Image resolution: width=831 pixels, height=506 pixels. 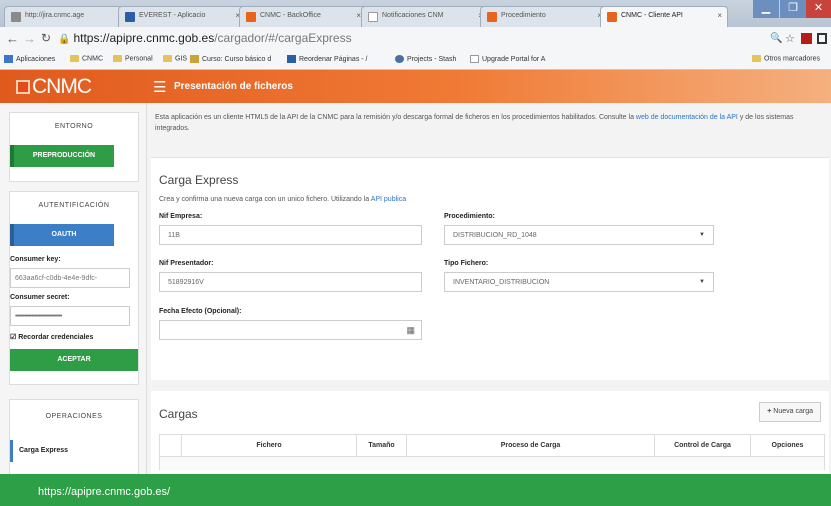 I want to click on bookmark-label: CNMC, so click(x=92, y=59).